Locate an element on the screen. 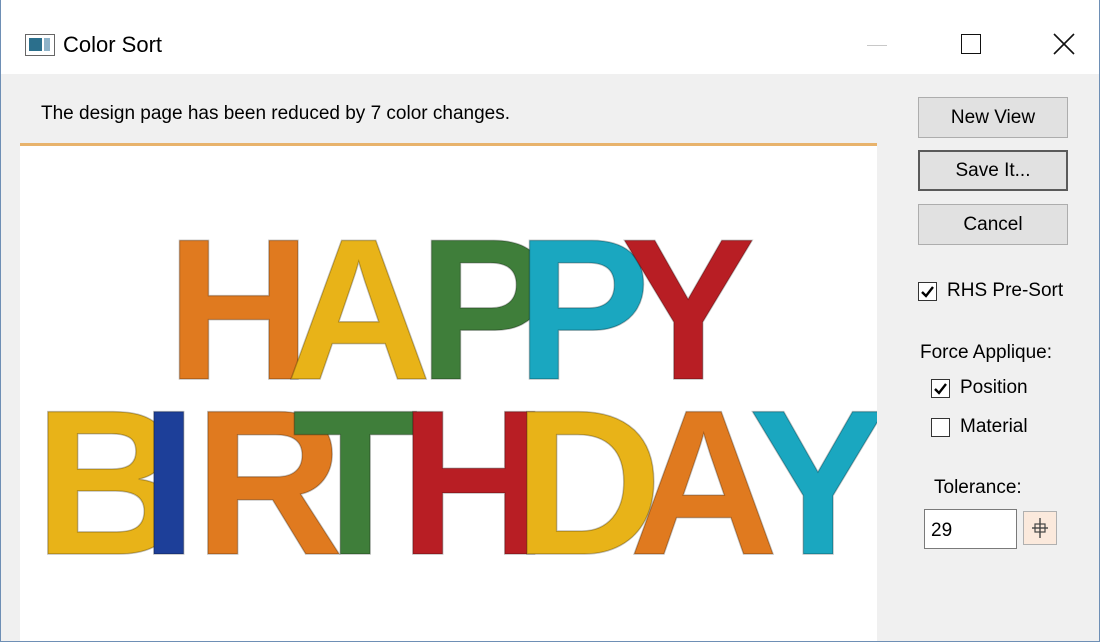 The width and height of the screenshot is (1100, 643). title-bar: Color Sort is located at coordinates (550, 37).